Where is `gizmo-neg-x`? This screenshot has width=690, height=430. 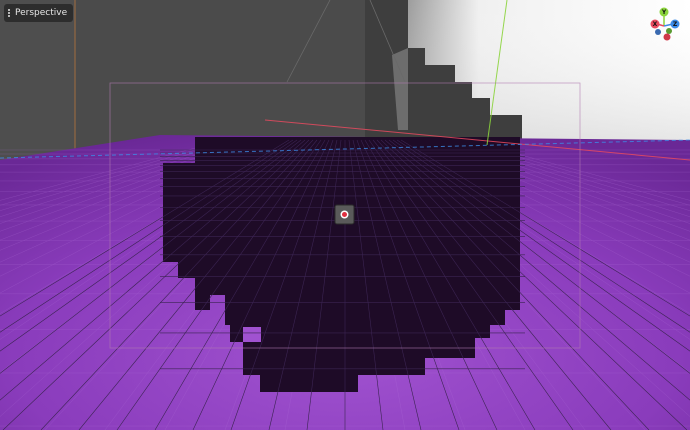 gizmo-neg-x is located at coordinates (667, 37).